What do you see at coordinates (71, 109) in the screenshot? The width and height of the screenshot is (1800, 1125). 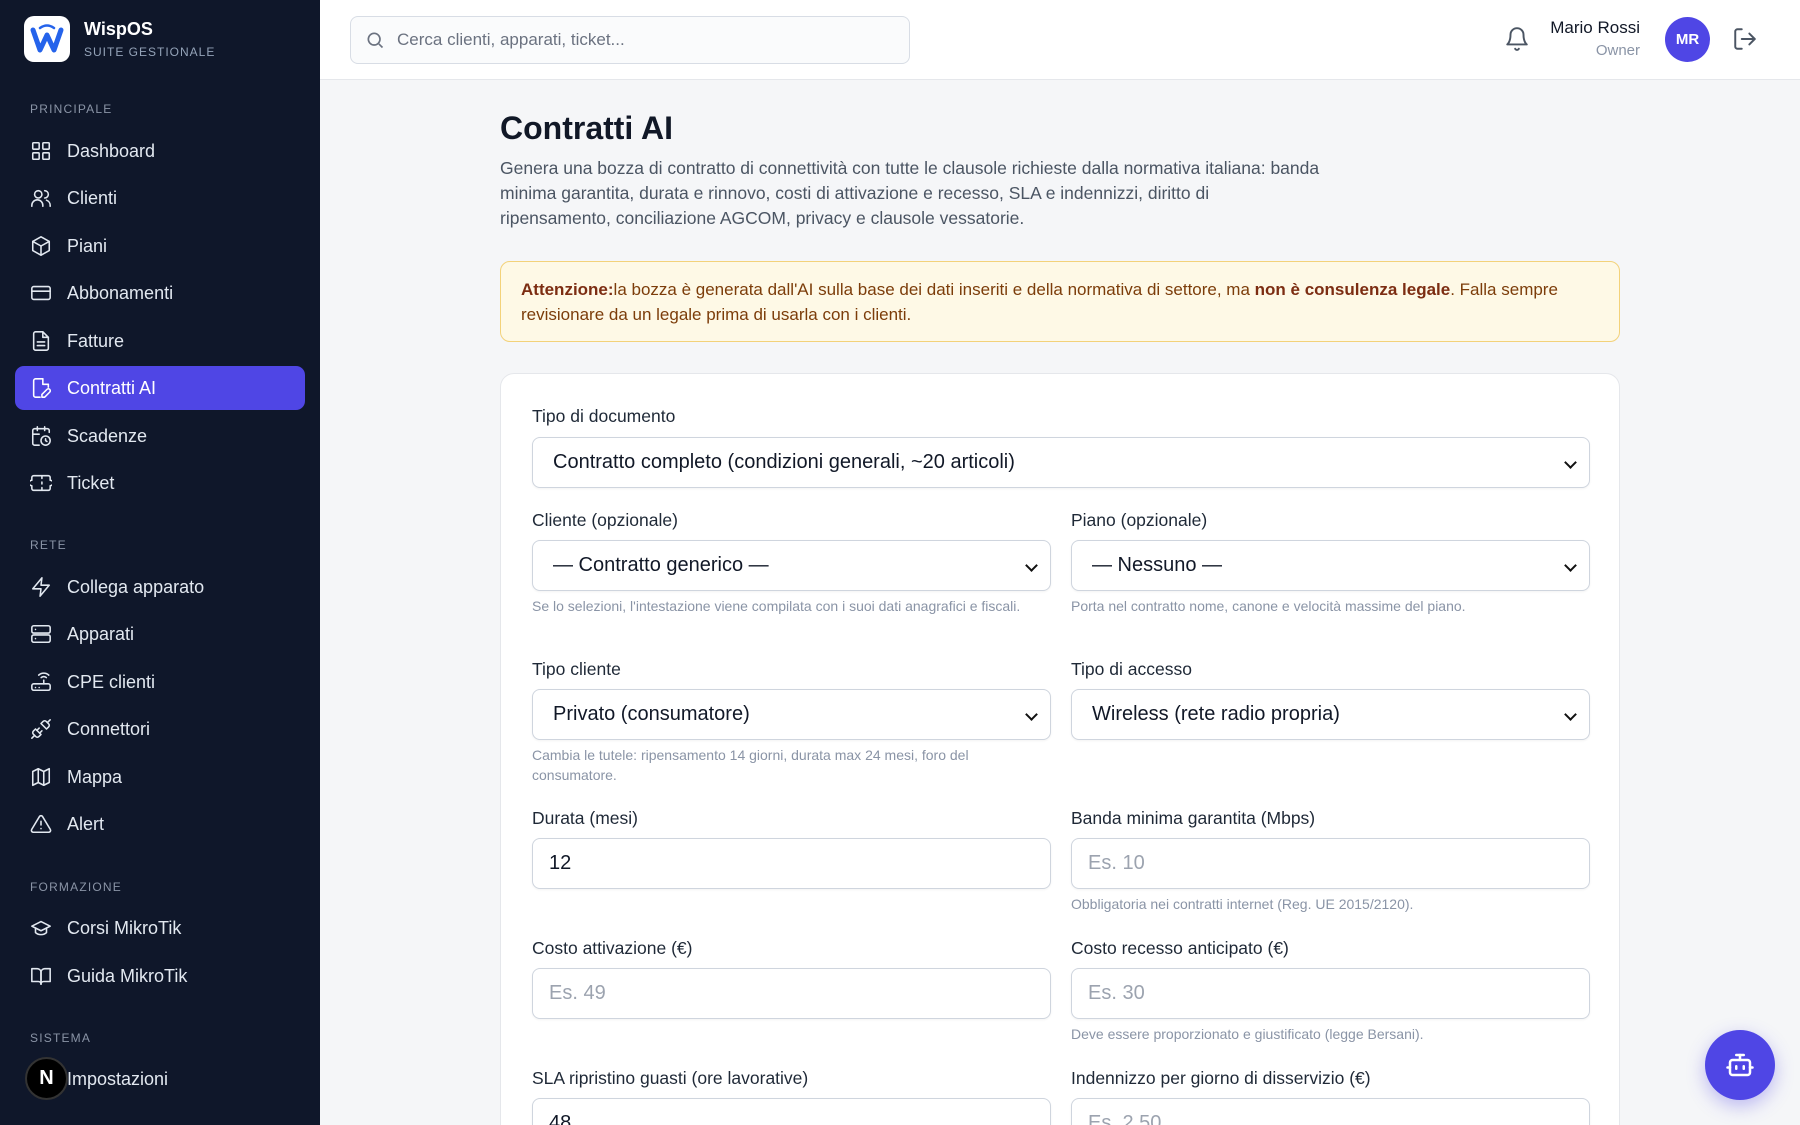 I see `section-label-principale: PRINCIPALE` at bounding box center [71, 109].